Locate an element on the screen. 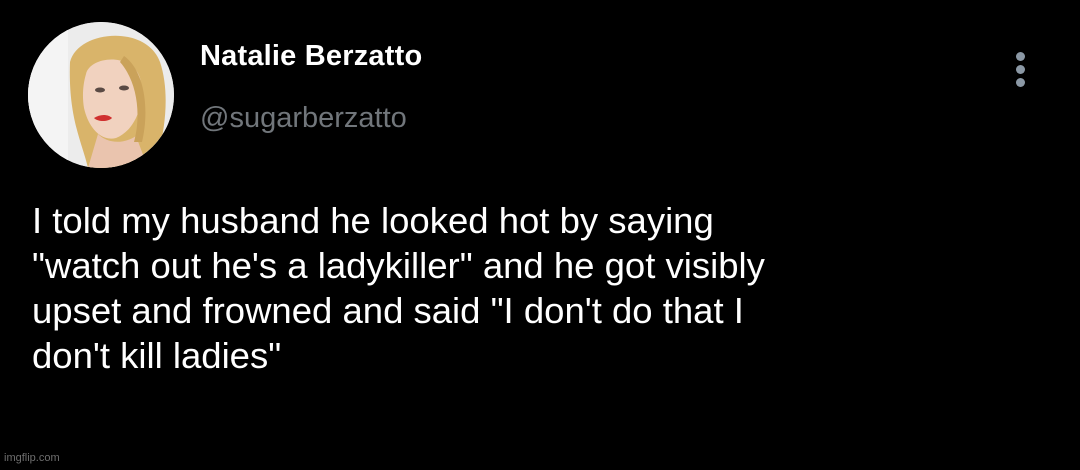 The image size is (1080, 470). author-handle: @sugarberzatto is located at coordinates (303, 118).